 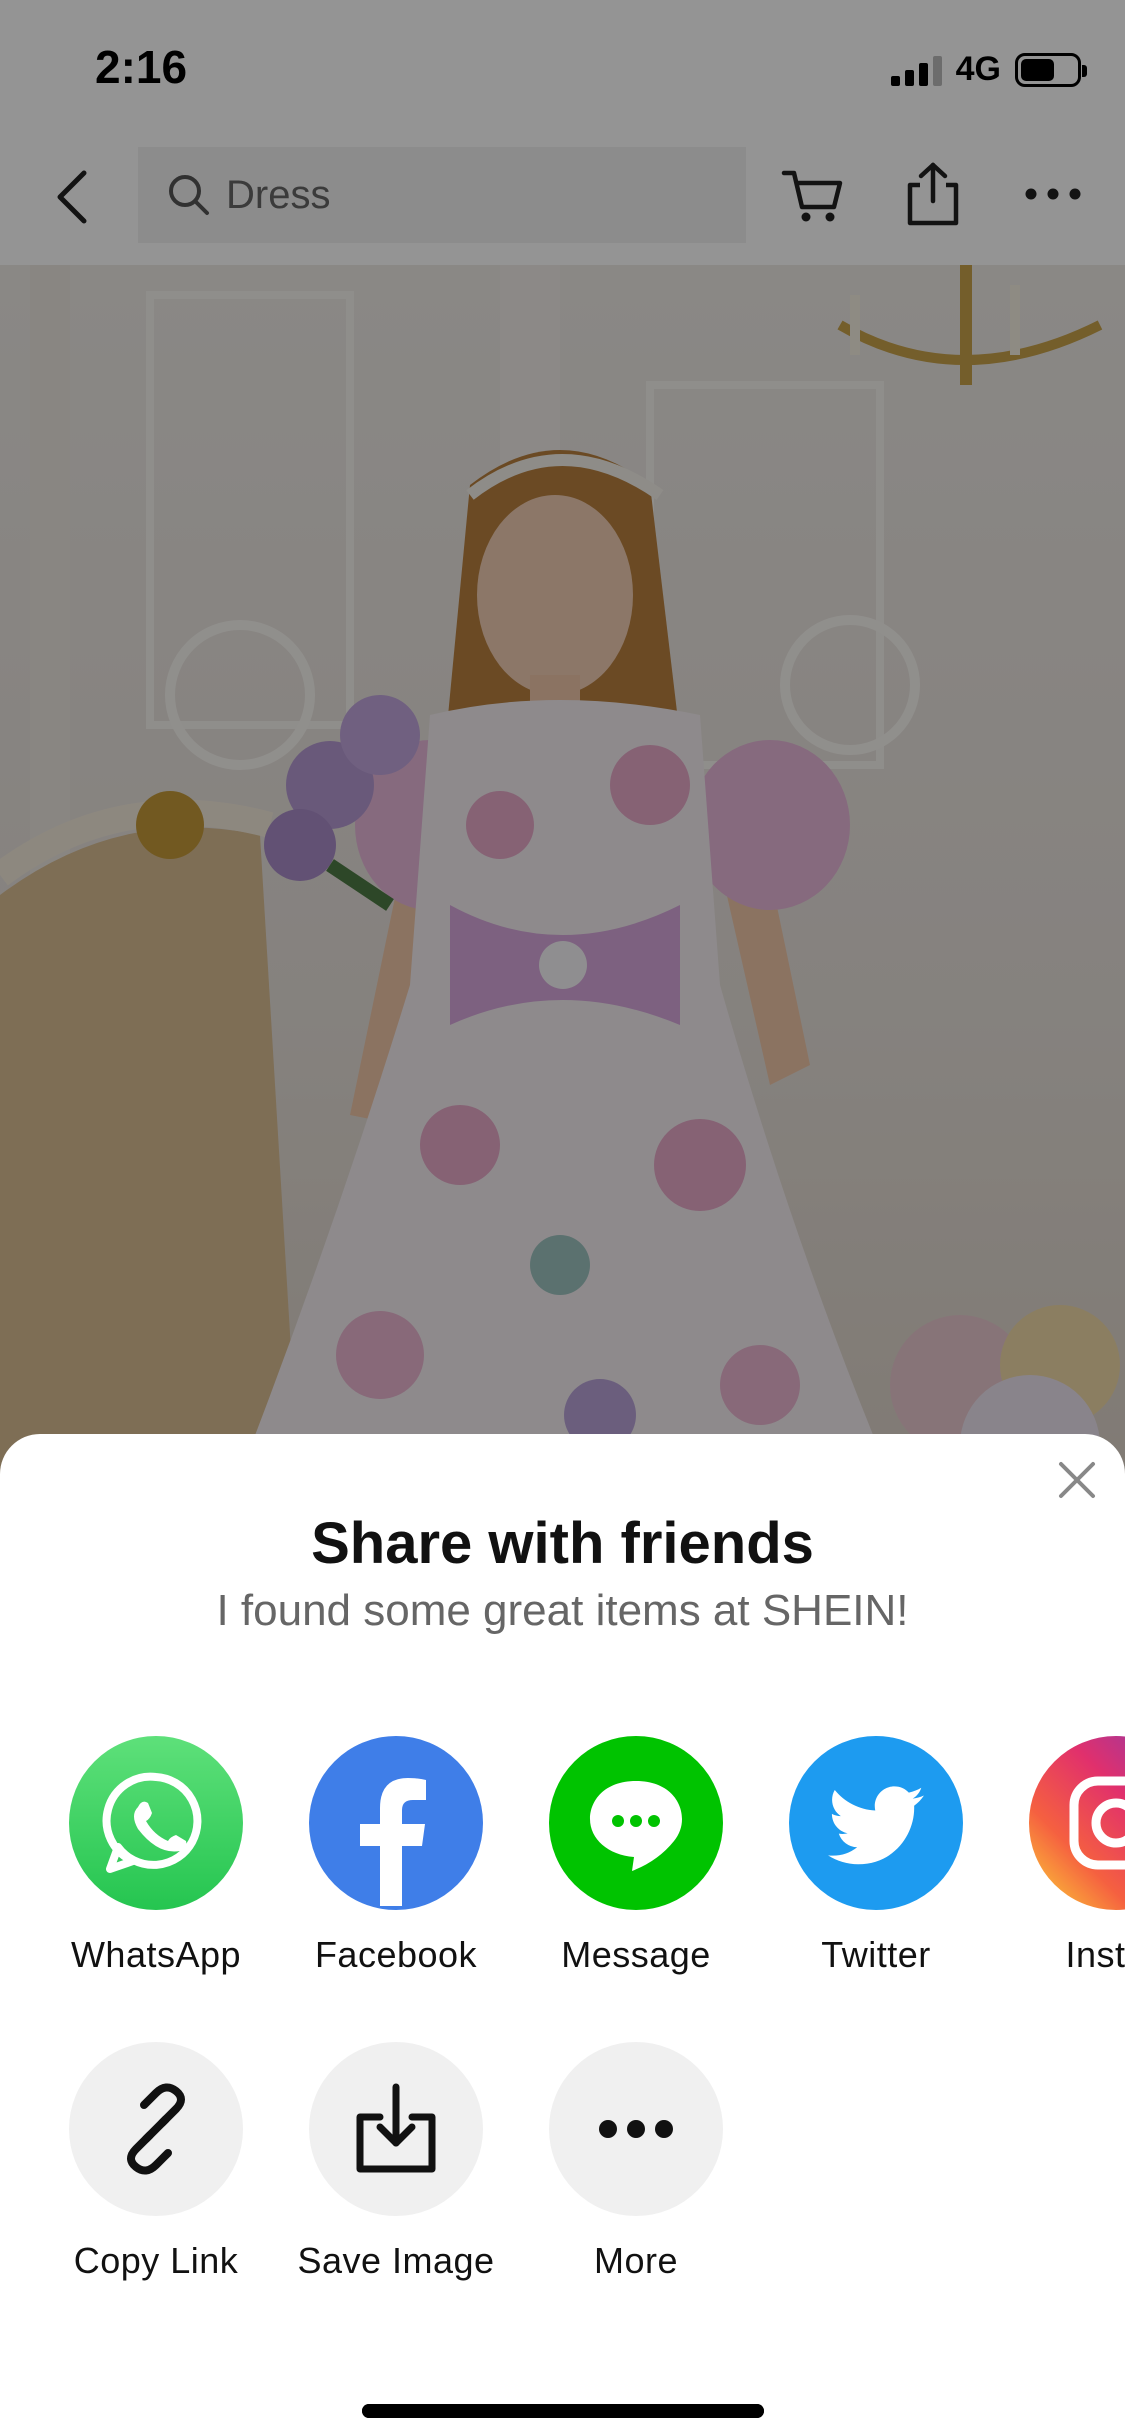 I want to click on share-whatsapp: WhatsApp, so click(x=156, y=1856).